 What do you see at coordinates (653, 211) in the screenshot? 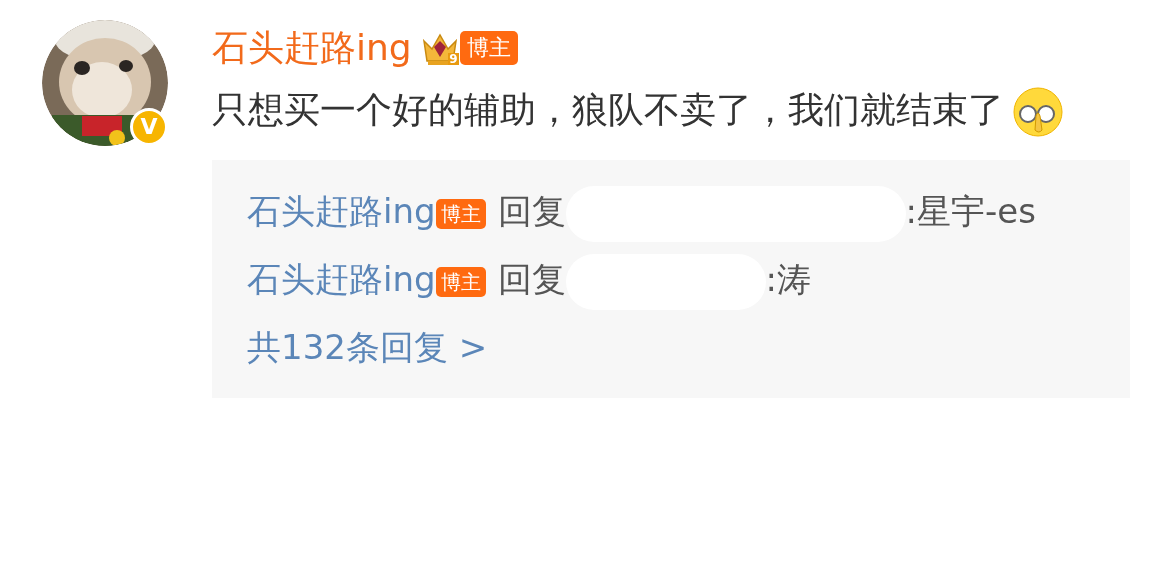
I see `reply-text: 石头赶路ing 博主 回复 :星宇-es` at bounding box center [653, 211].